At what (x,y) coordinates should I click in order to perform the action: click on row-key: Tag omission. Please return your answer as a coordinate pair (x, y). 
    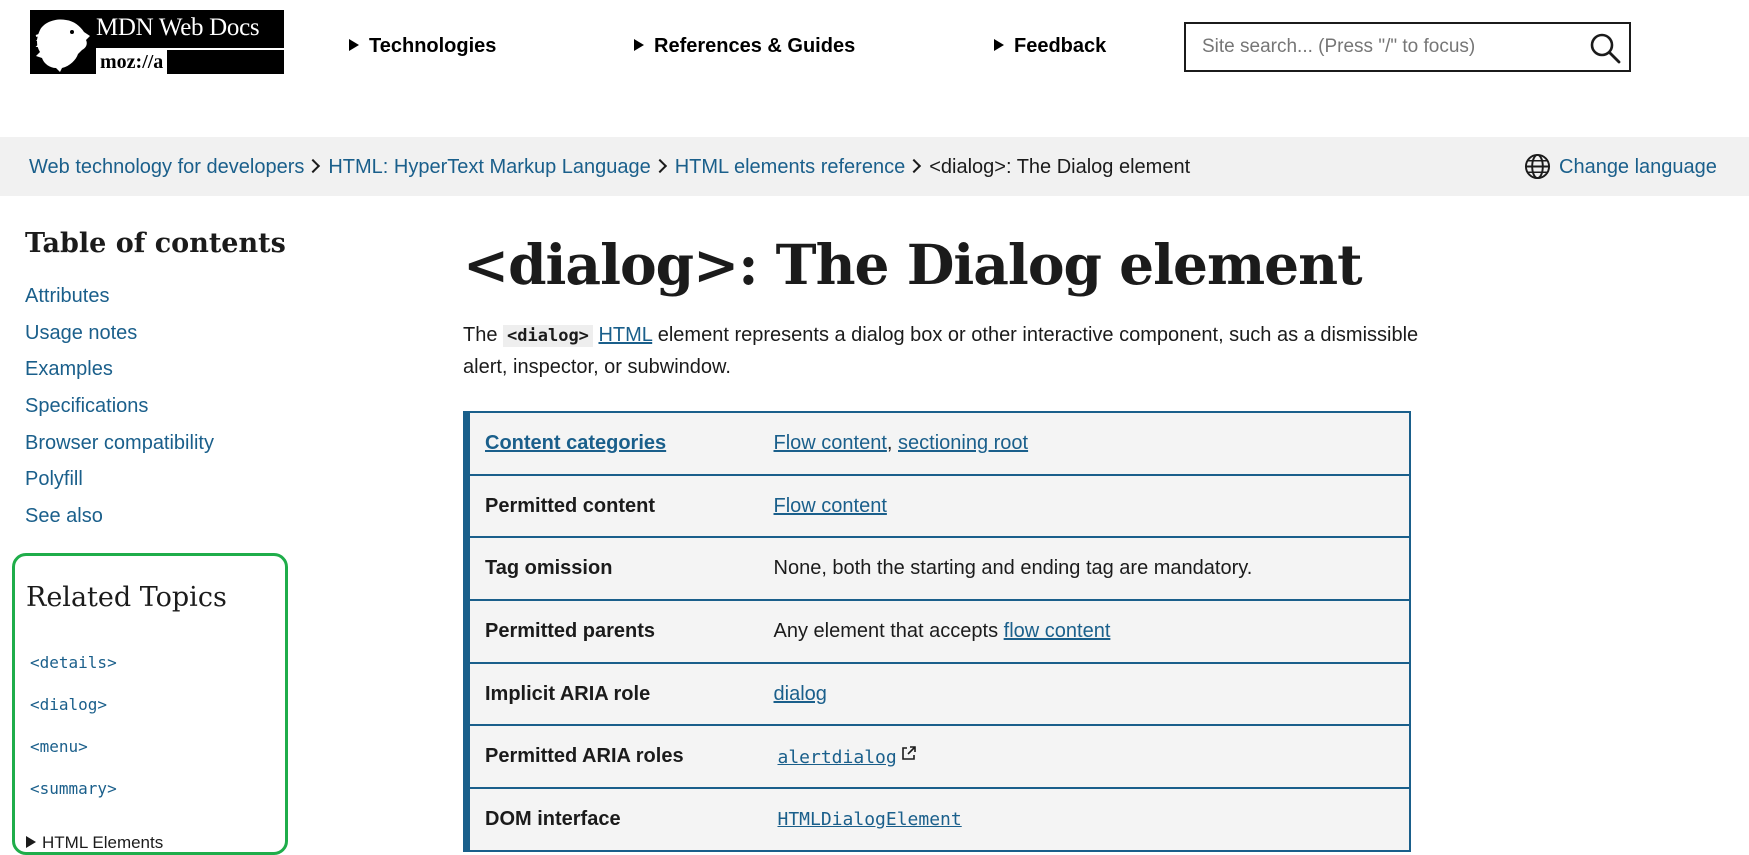
    Looking at the image, I should click on (620, 568).